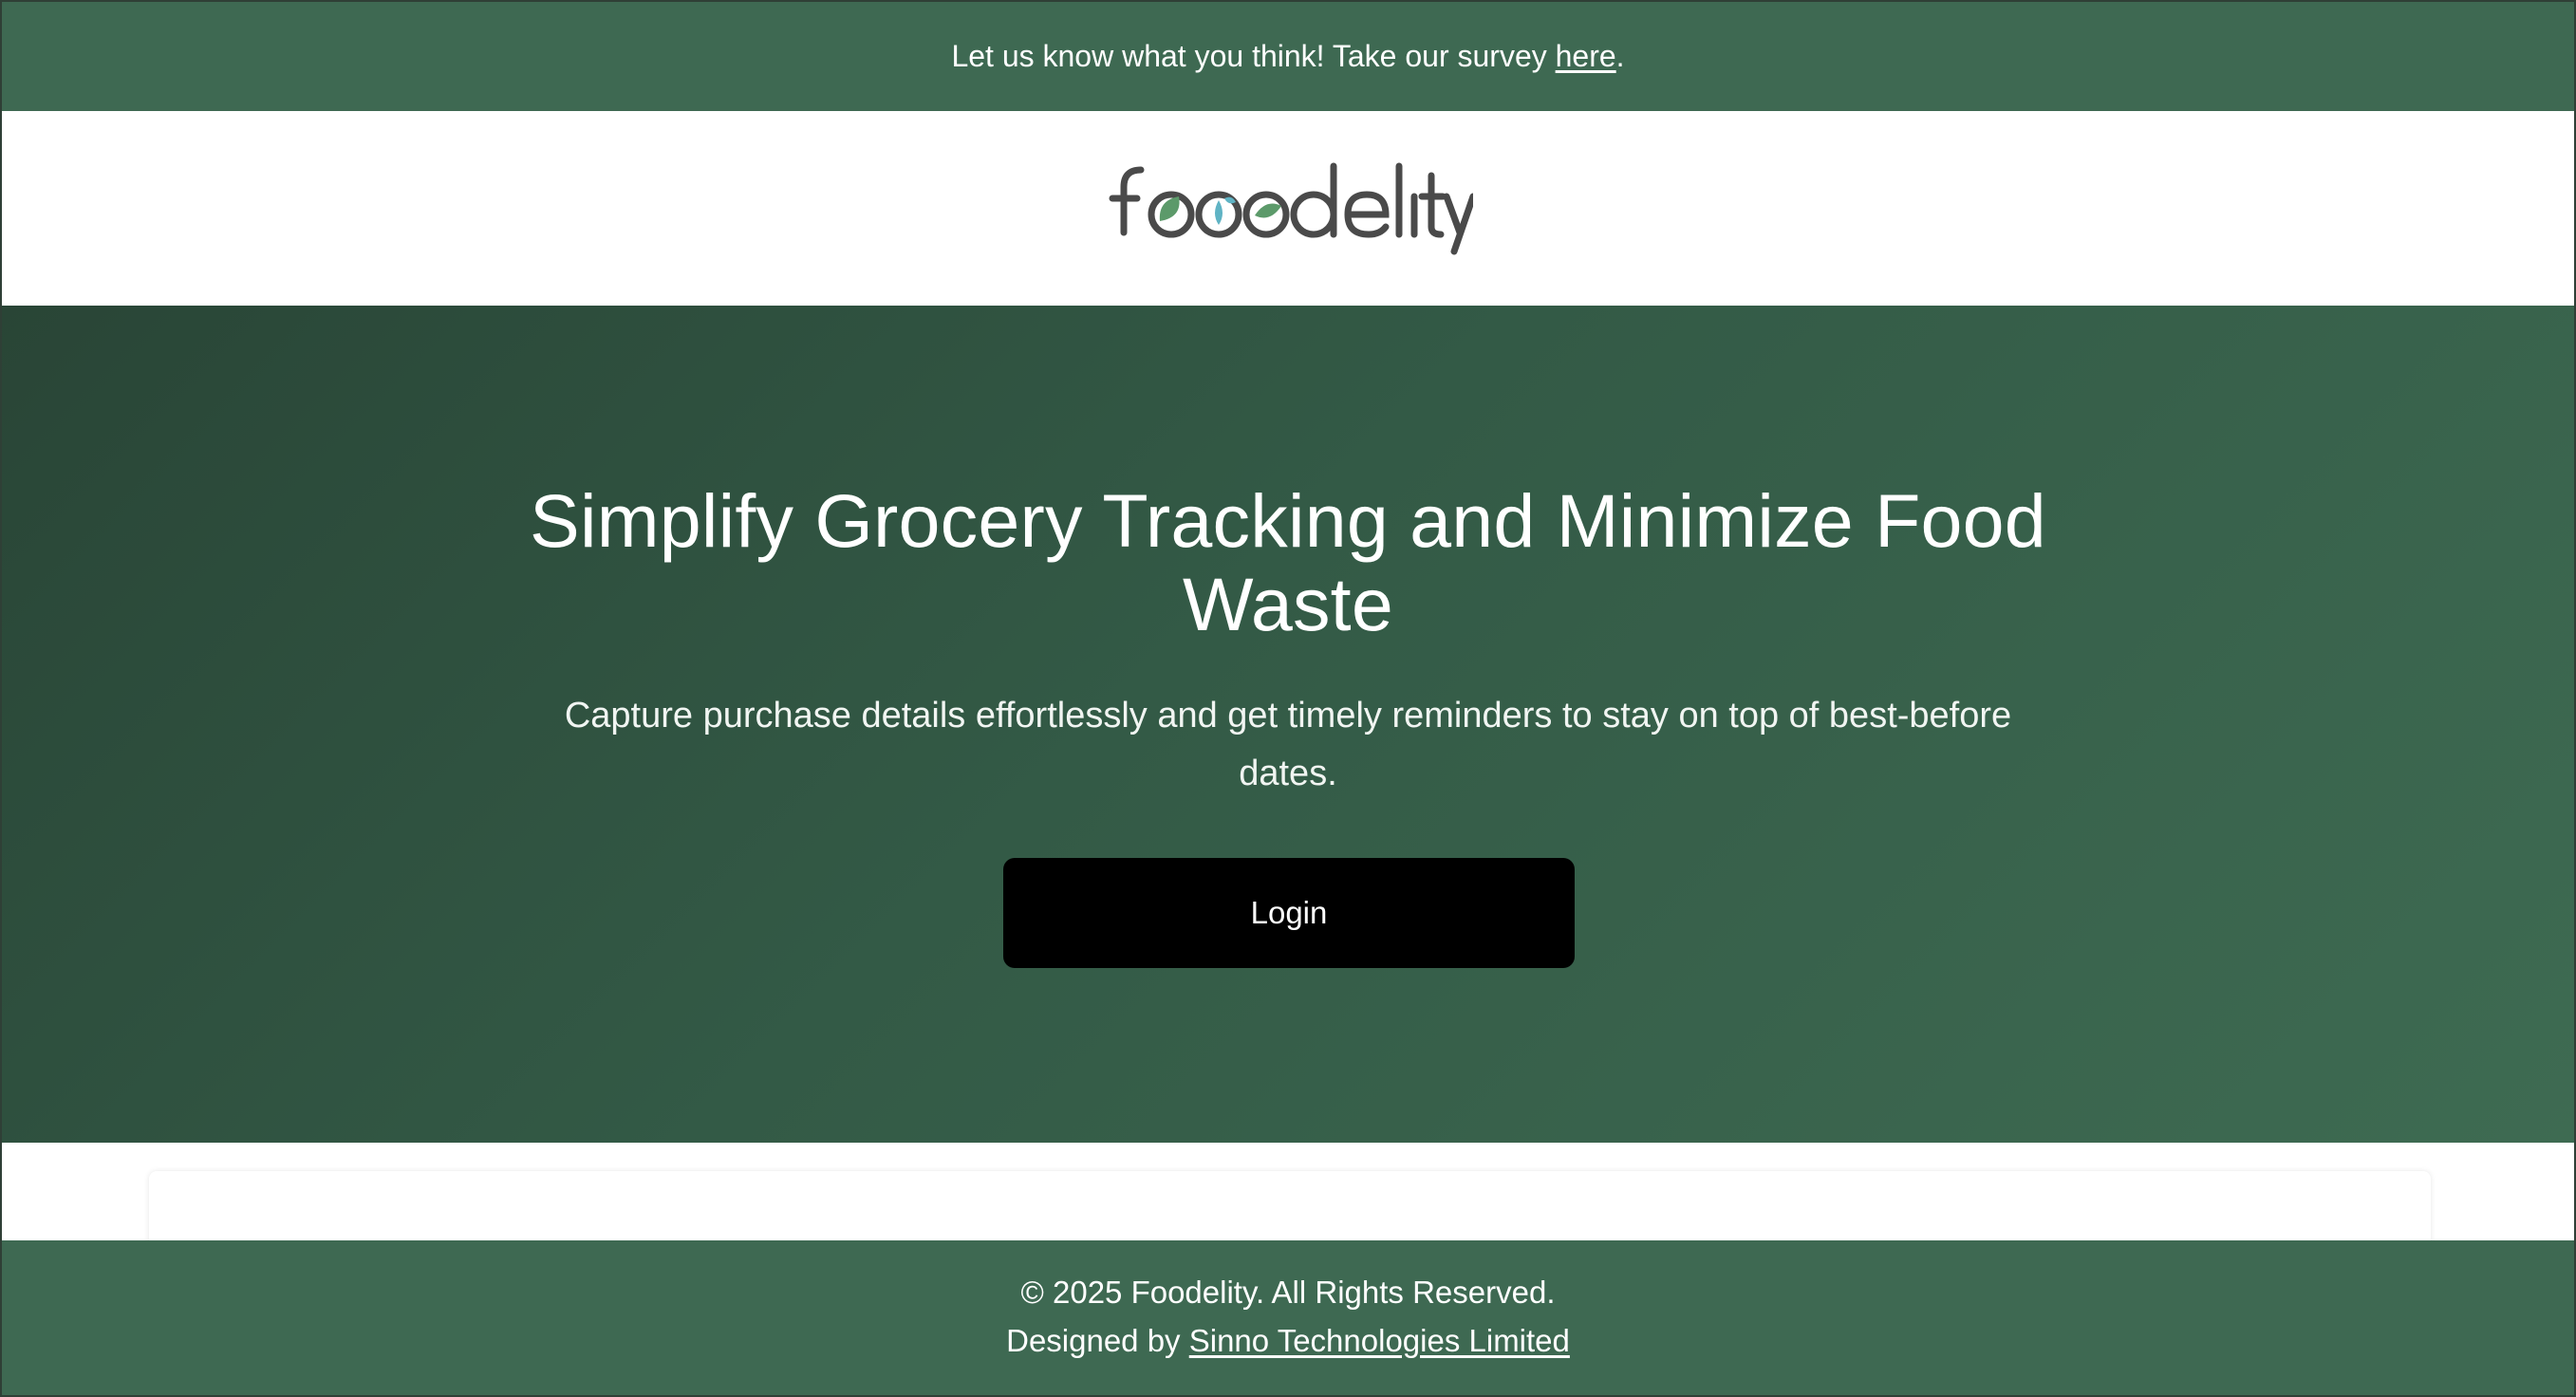 This screenshot has width=2576, height=1397. Describe the element at coordinates (1620, 56) in the screenshot. I see `survey-suffix: .` at that location.